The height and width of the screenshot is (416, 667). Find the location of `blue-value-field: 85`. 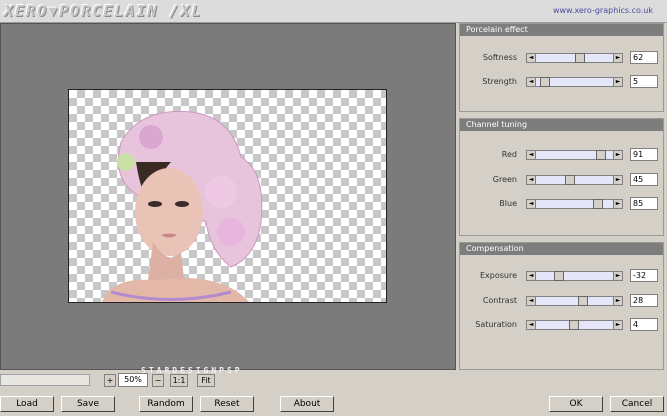

blue-value-field: 85 is located at coordinates (644, 203).